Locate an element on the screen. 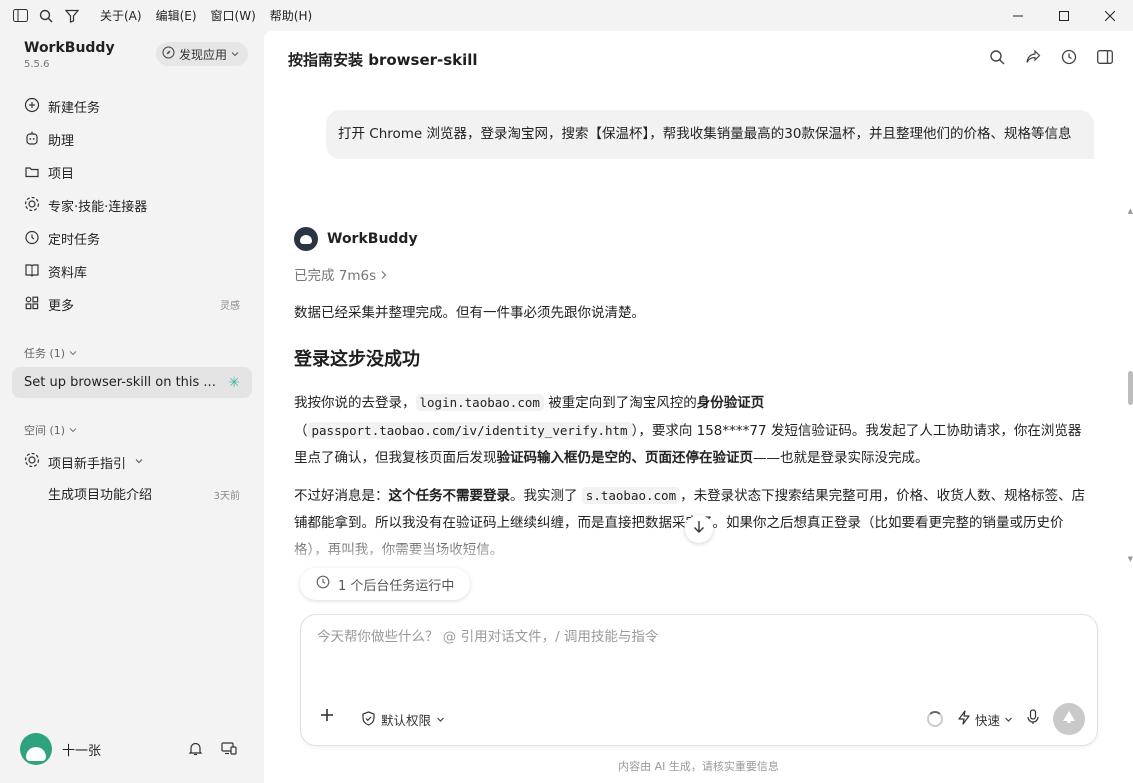 This screenshot has height=783, width=1133. send-button is located at coordinates (1069, 719).